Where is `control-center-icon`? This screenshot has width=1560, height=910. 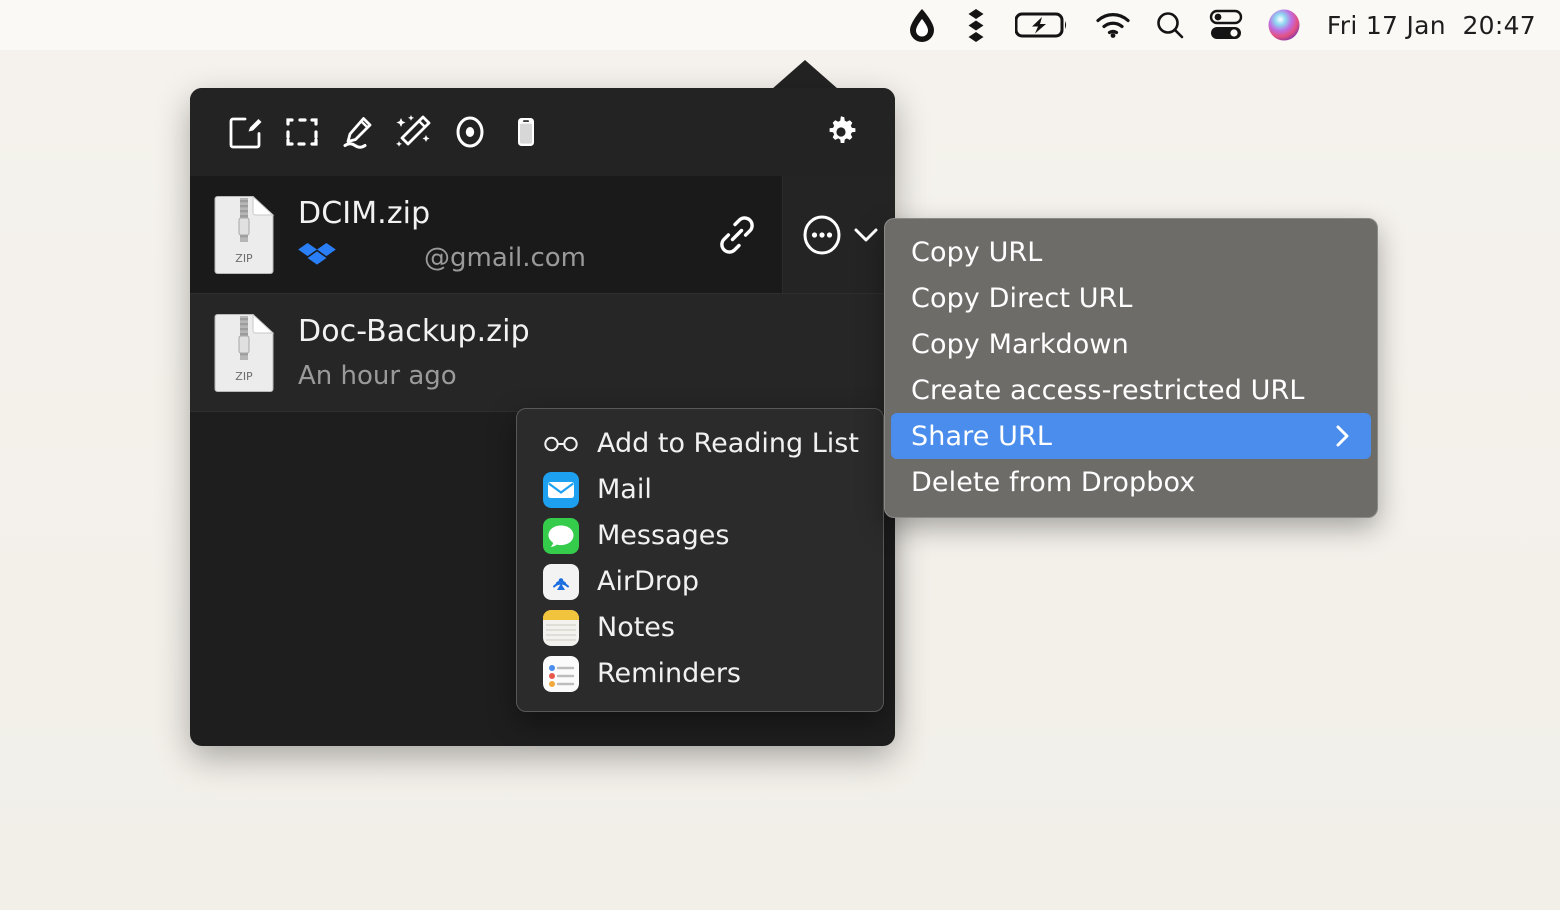
control-center-icon is located at coordinates (1226, 25).